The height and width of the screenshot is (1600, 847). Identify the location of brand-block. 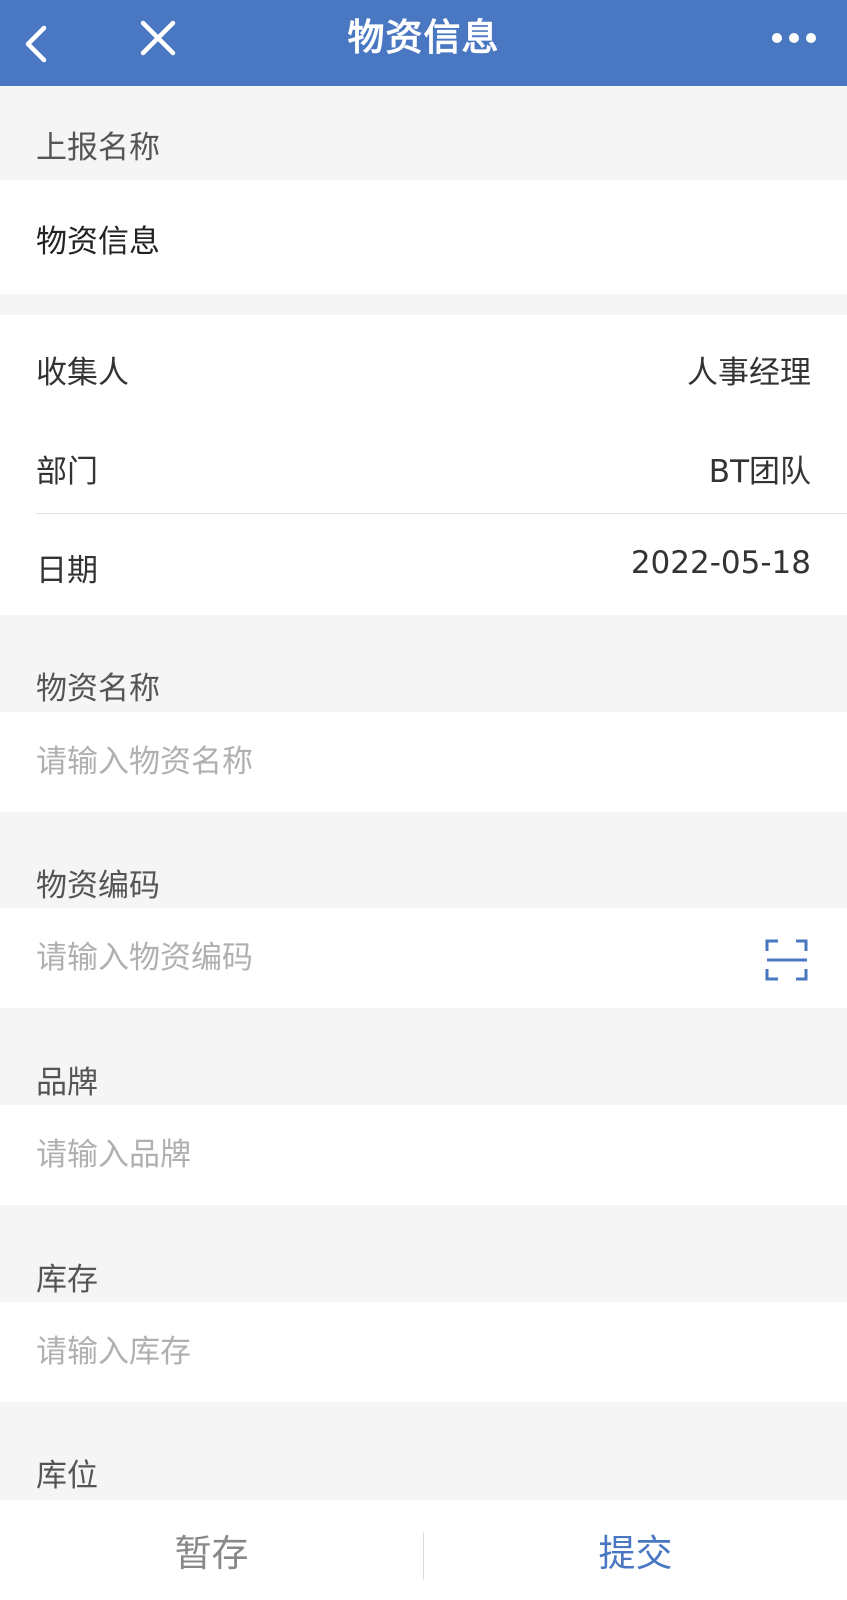
(423, 1155).